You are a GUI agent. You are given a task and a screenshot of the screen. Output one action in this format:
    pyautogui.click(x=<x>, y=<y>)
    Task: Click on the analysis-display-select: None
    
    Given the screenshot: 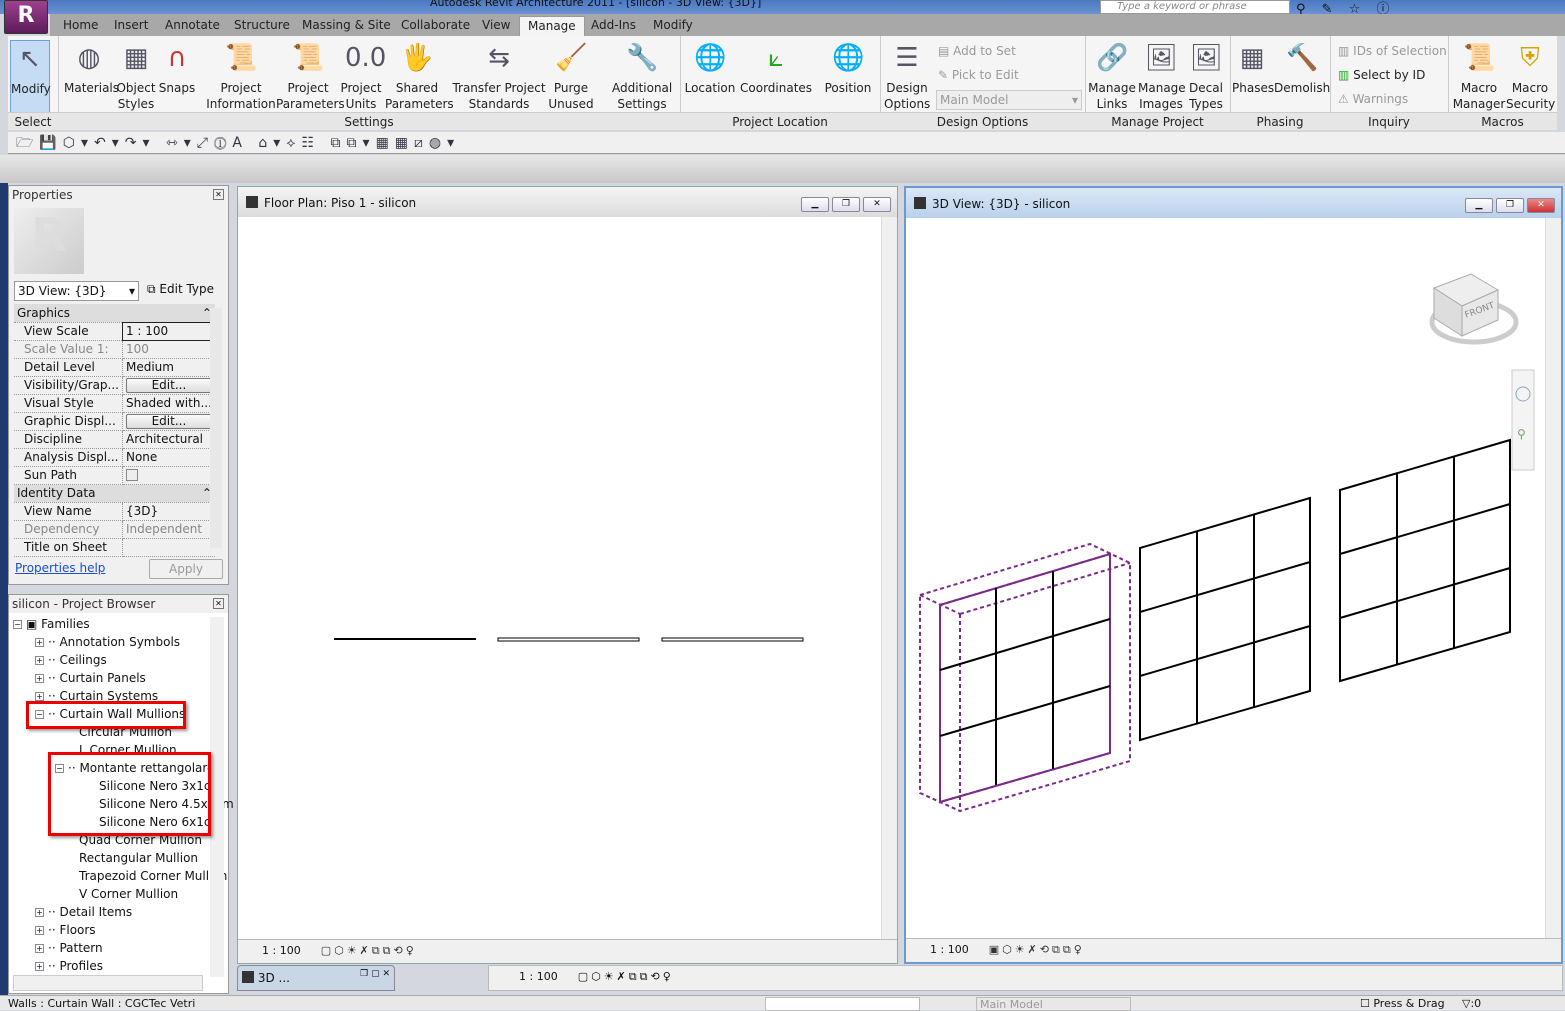 What is the action you would take?
    pyautogui.click(x=168, y=457)
    